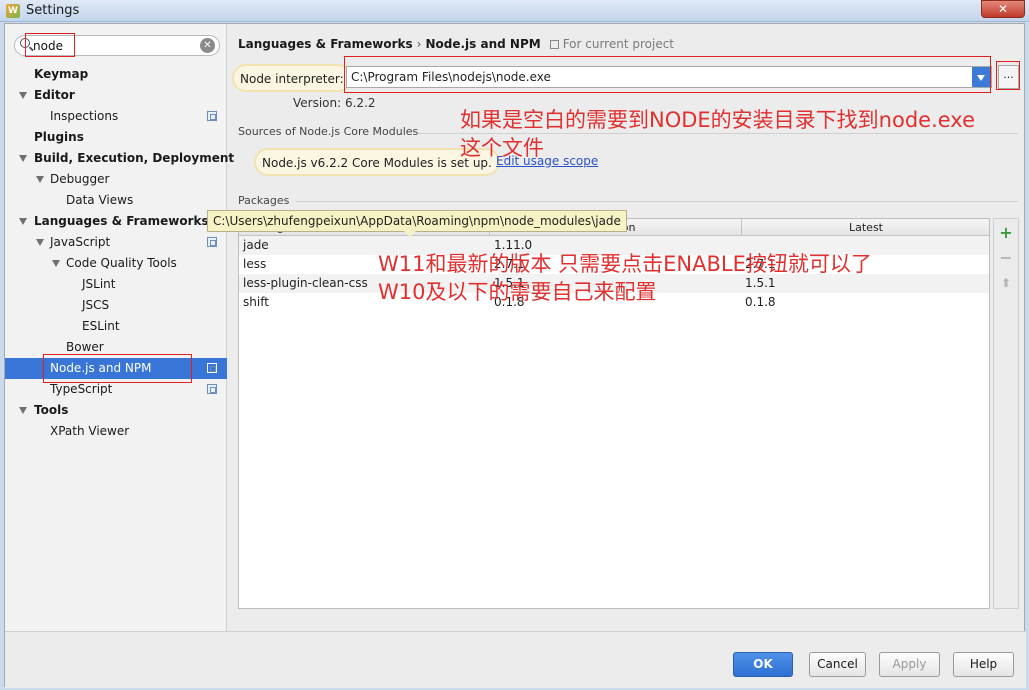 This screenshot has height=690, width=1029. What do you see at coordinates (264, 200) in the screenshot?
I see `packages-section-label: Packages` at bounding box center [264, 200].